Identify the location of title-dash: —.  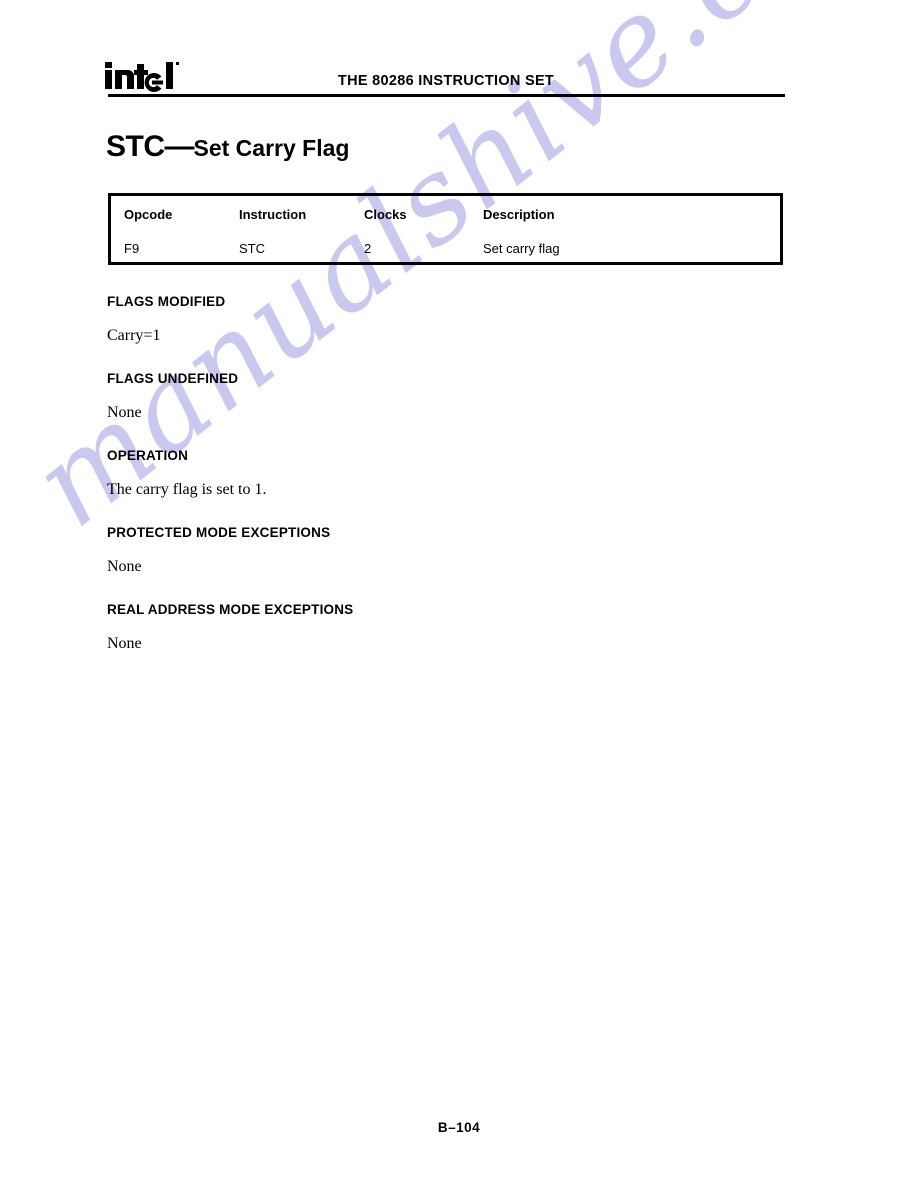
(179, 146).